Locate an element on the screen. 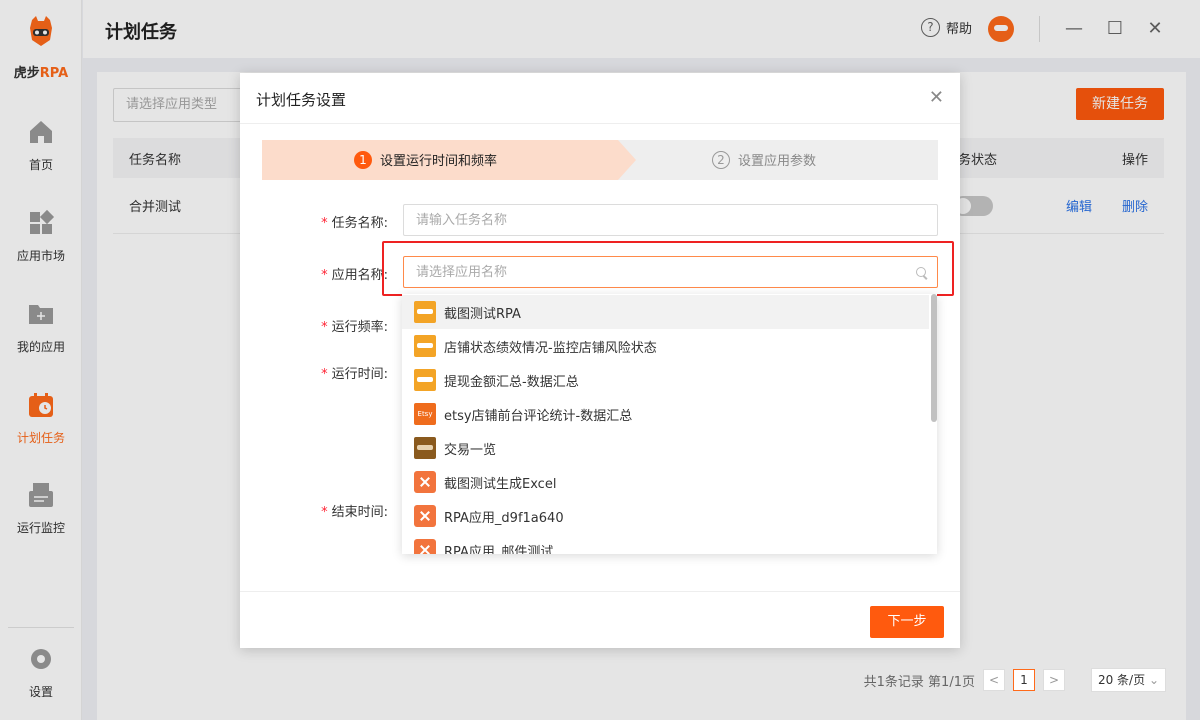 The image size is (1200, 720). task-name-input is located at coordinates (670, 220).